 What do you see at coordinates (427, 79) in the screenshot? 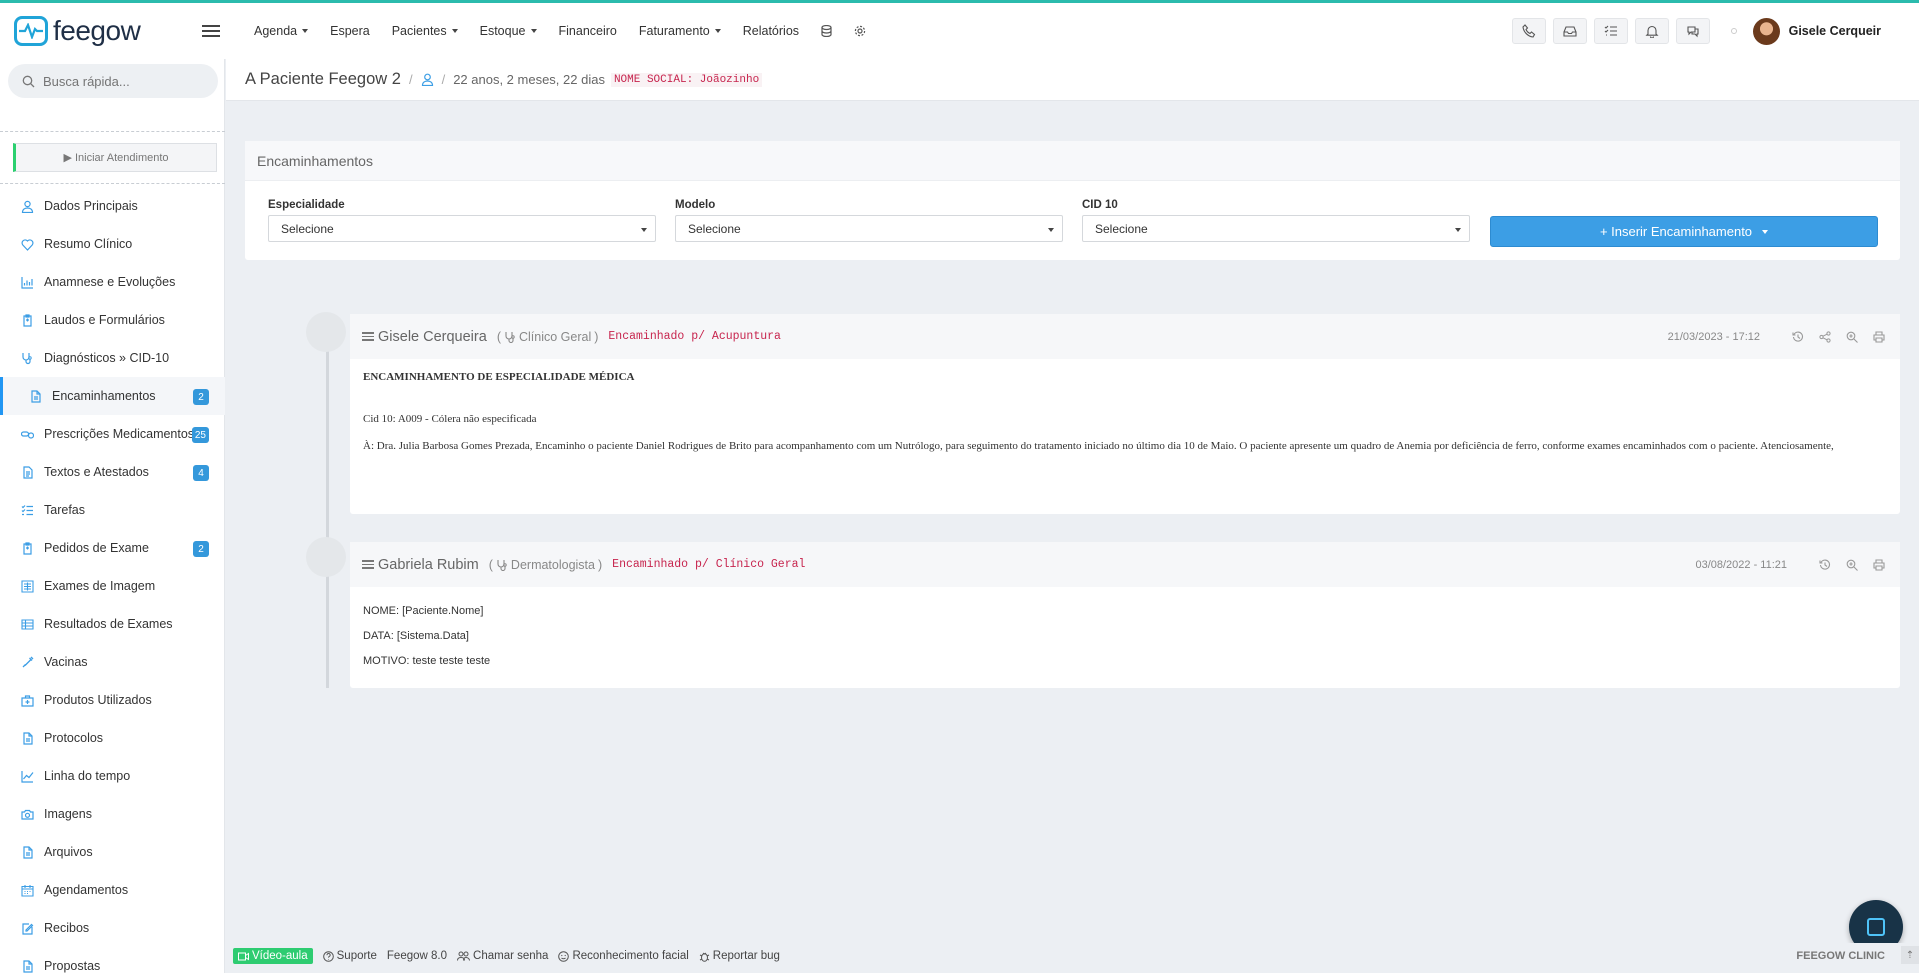
I see `user-icon` at bounding box center [427, 79].